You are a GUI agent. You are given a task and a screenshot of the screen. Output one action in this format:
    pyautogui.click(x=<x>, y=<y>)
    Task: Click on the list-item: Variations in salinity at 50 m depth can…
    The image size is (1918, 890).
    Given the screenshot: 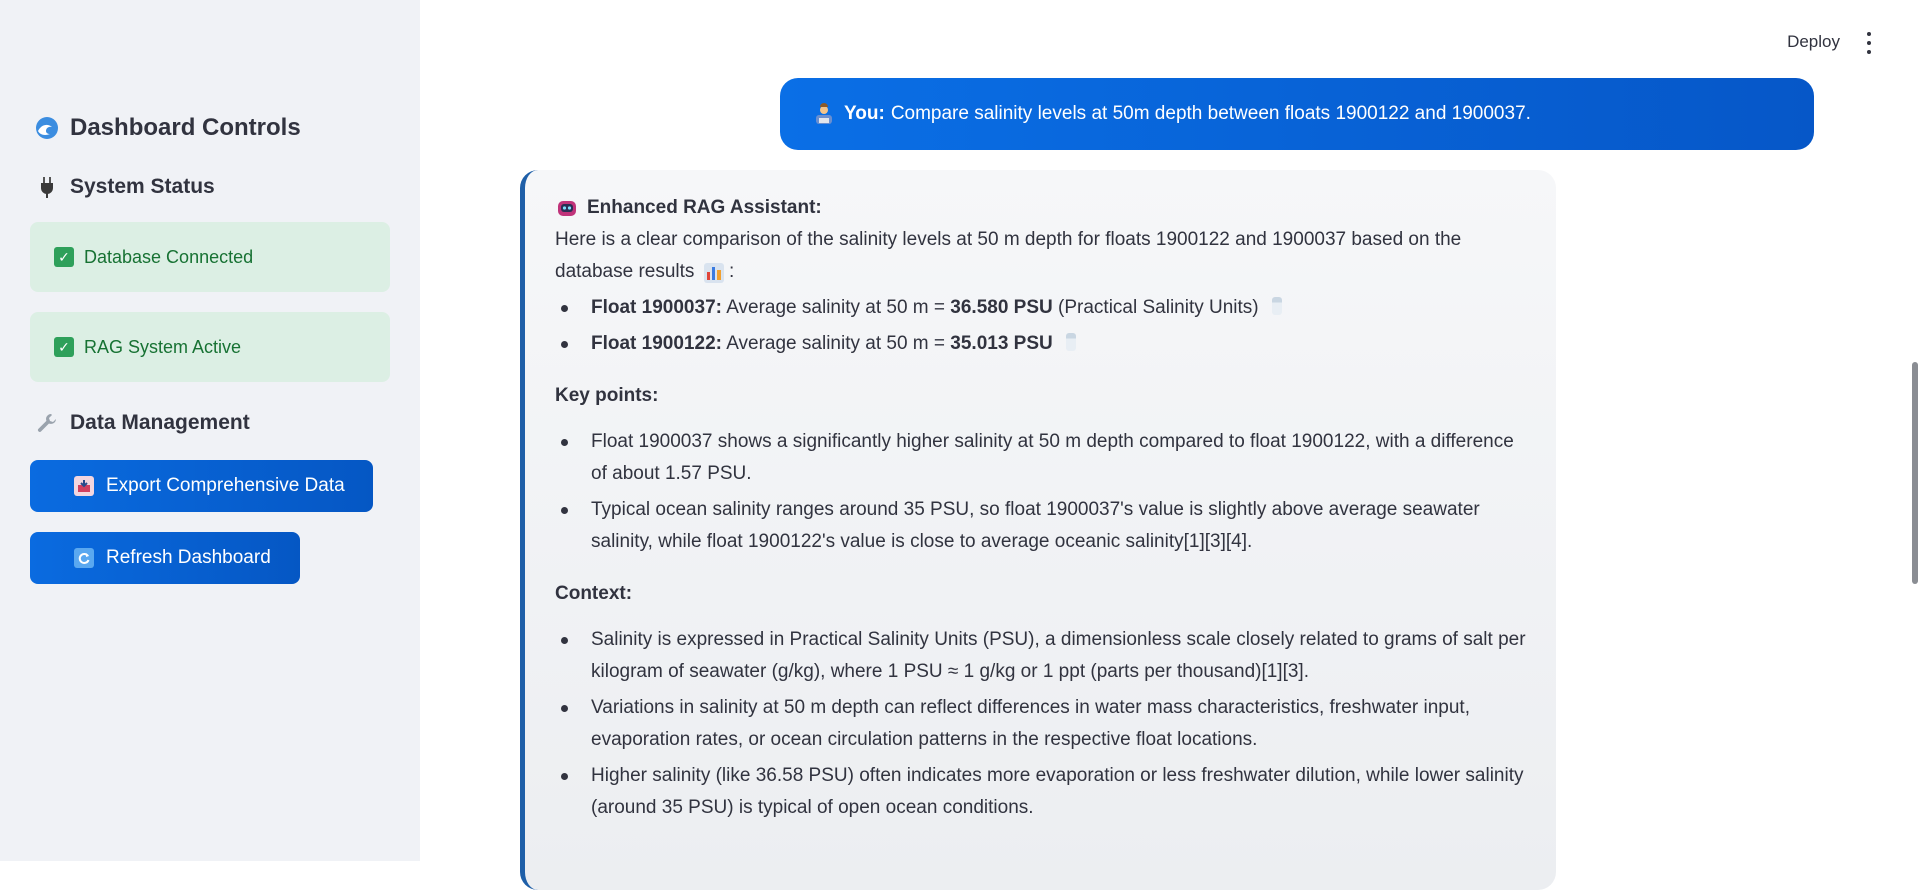 What is the action you would take?
    pyautogui.click(x=1040, y=724)
    